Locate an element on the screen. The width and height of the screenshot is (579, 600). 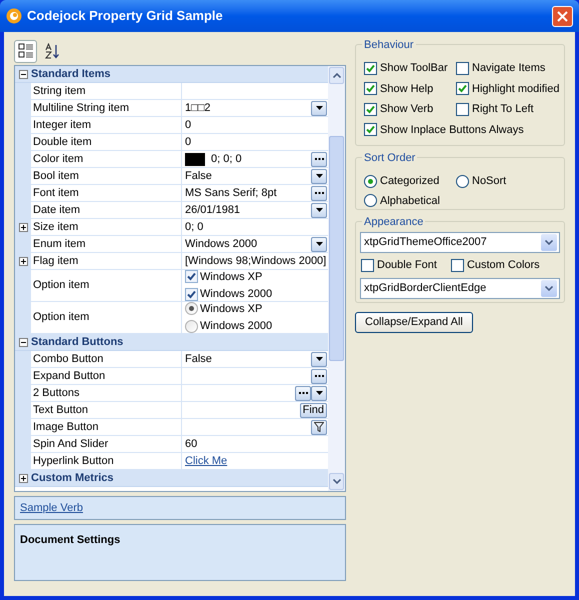
property-row: Image Button is located at coordinates (171, 427).